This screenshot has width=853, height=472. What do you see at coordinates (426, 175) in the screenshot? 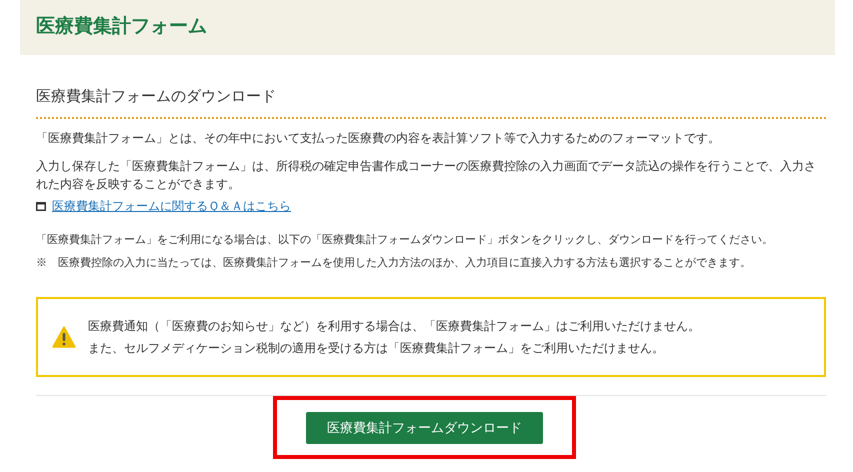
I see `intro-paragraph: 入力し保存した「医療費集計フォーム」は、所得税の確定申告書作成コーナーの医療費控除の入力画面でデータ読込の操作を行うことで、入力された内容を反映することができます。` at bounding box center [426, 175].